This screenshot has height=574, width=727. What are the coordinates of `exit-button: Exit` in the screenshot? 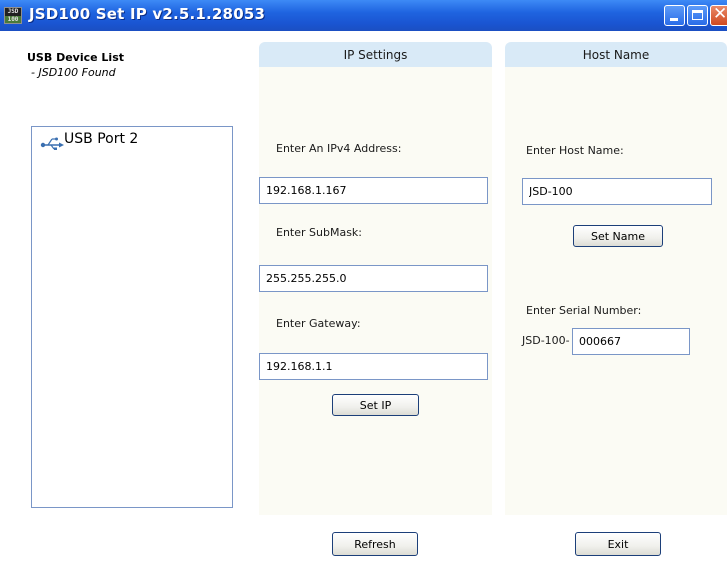 It's located at (618, 544).